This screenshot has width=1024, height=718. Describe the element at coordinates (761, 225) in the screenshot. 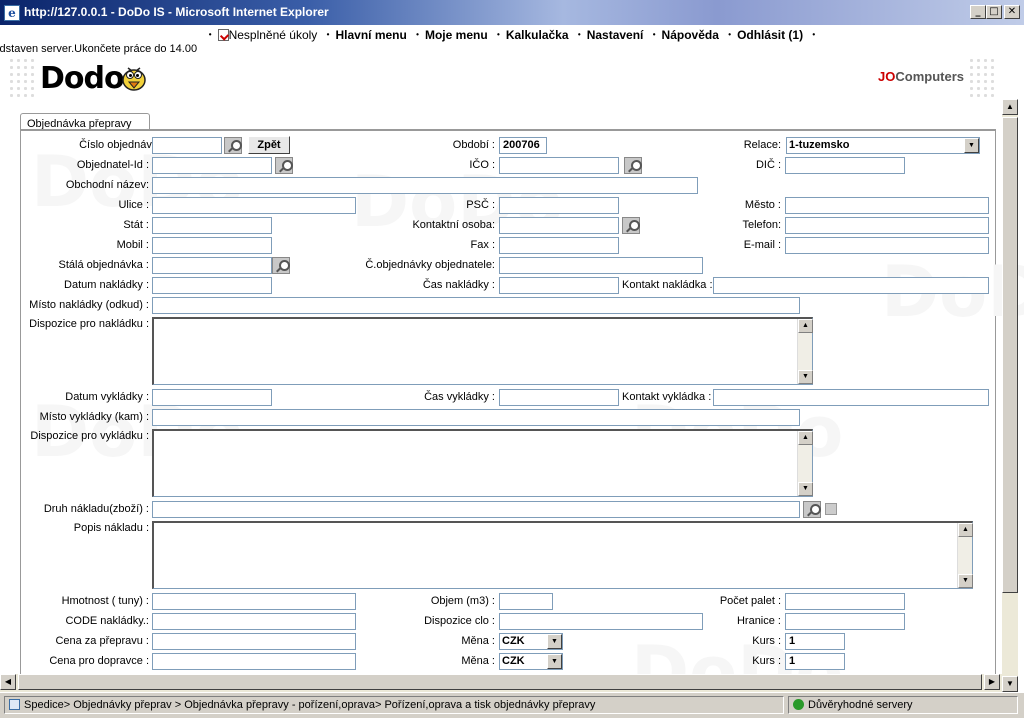

I see `phone-label: Telefon:` at that location.